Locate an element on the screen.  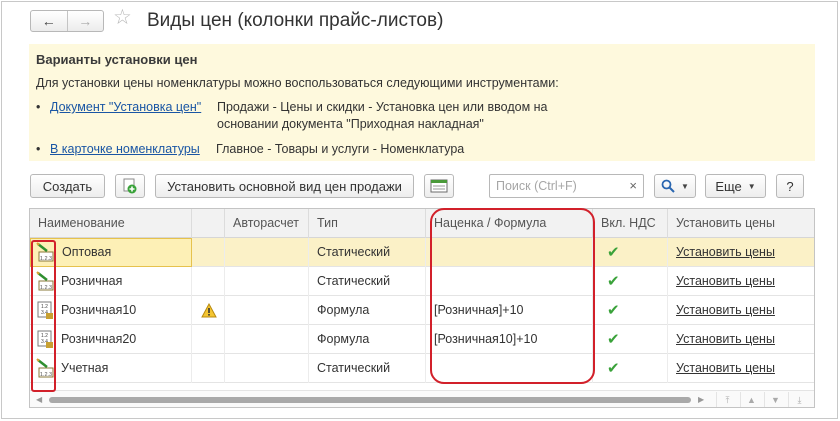
copy-button is located at coordinates (130, 186).